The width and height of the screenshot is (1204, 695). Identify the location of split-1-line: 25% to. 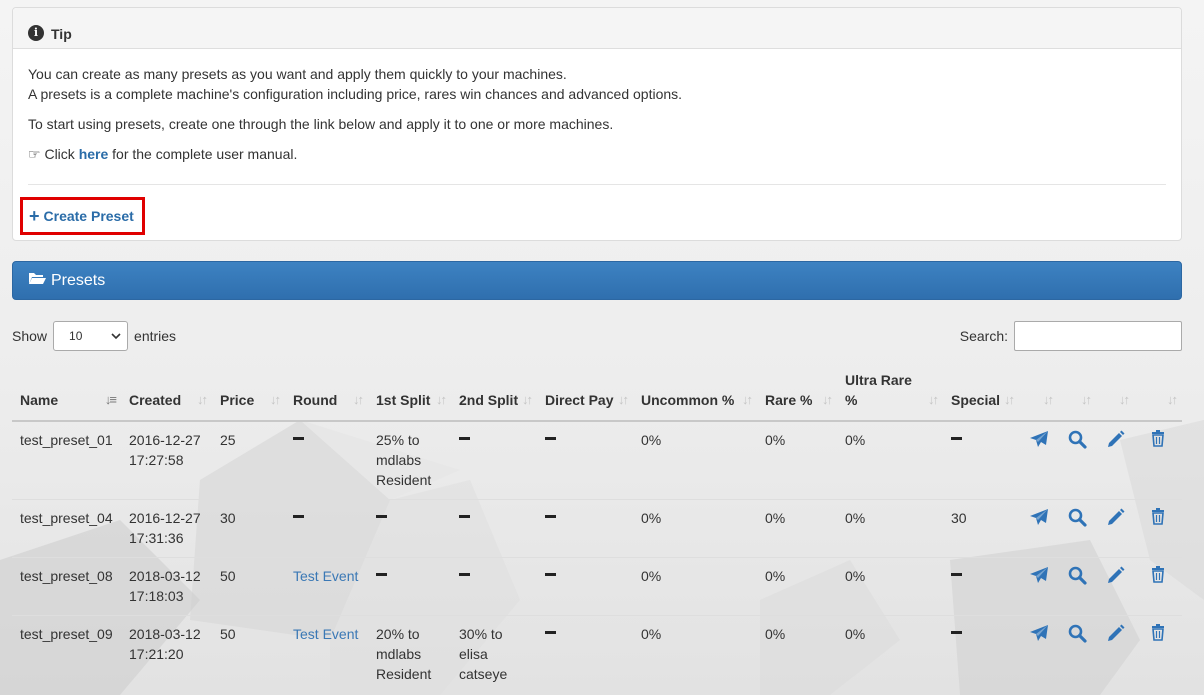
(398, 440).